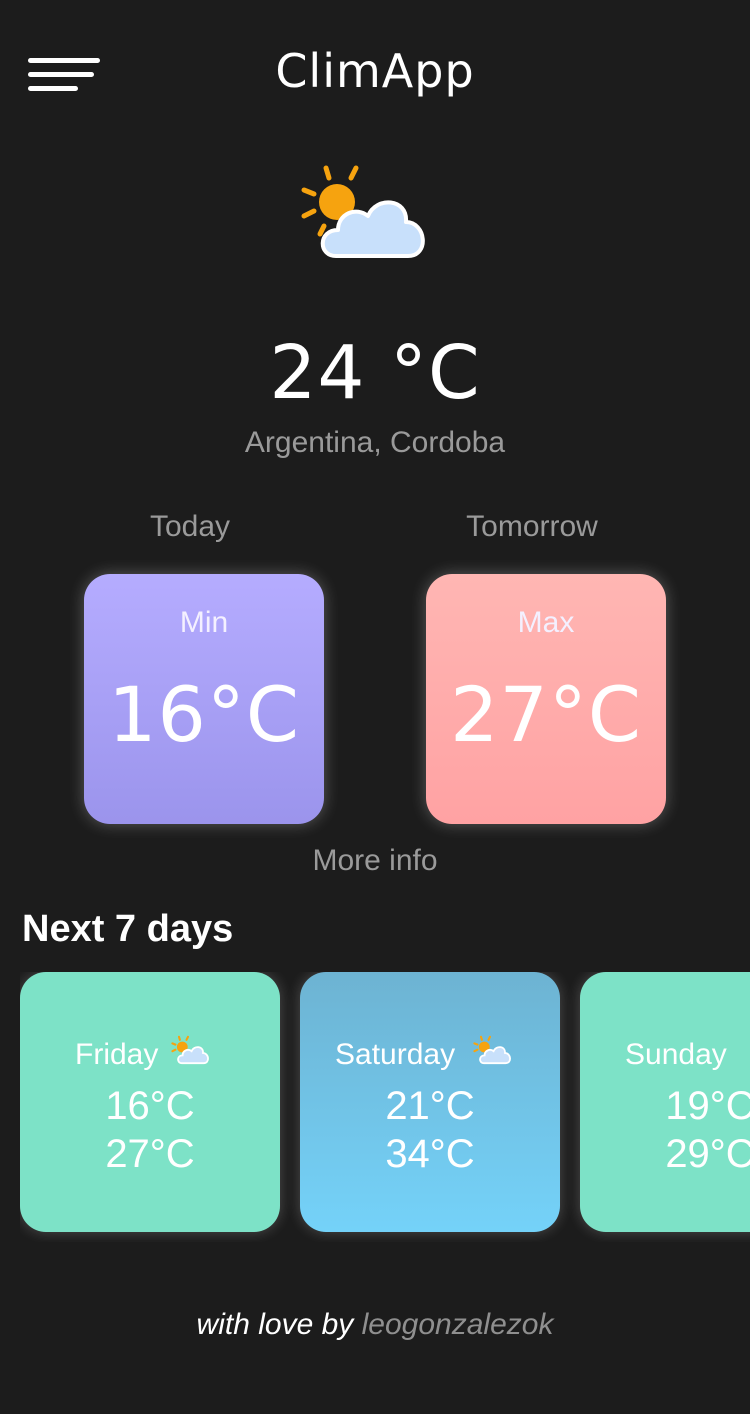 The width and height of the screenshot is (750, 1414). What do you see at coordinates (128, 929) in the screenshot?
I see `forecast-title: Next 7 days` at bounding box center [128, 929].